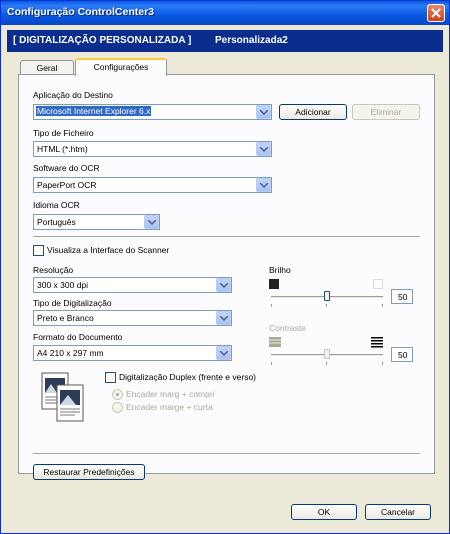 The width and height of the screenshot is (450, 534). Describe the element at coordinates (152, 149) in the screenshot. I see `file-type-select: HTML (*.htm)` at that location.